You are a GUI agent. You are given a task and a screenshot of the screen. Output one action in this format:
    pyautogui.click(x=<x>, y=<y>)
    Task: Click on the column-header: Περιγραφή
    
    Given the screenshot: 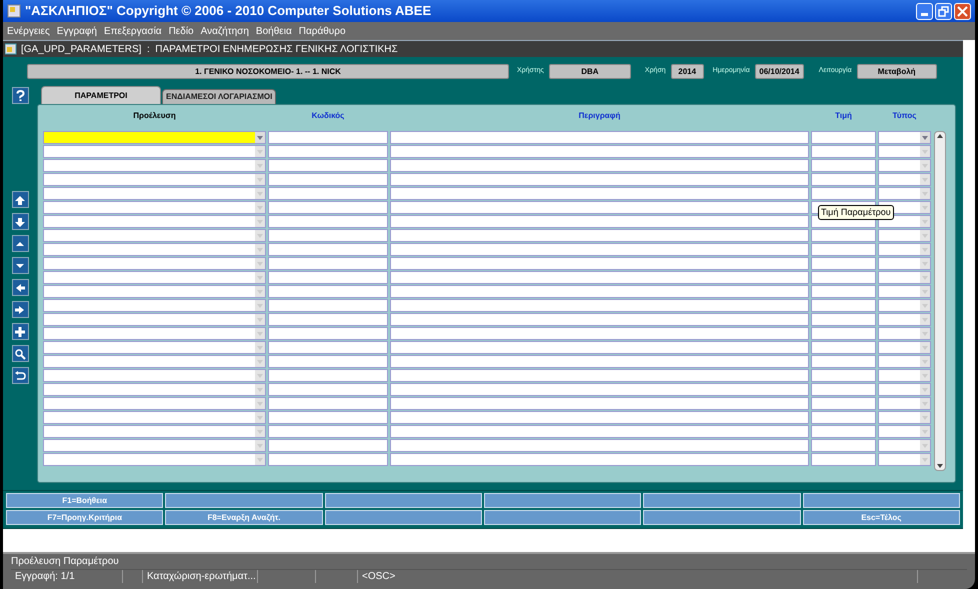 What is the action you would take?
    pyautogui.click(x=599, y=116)
    